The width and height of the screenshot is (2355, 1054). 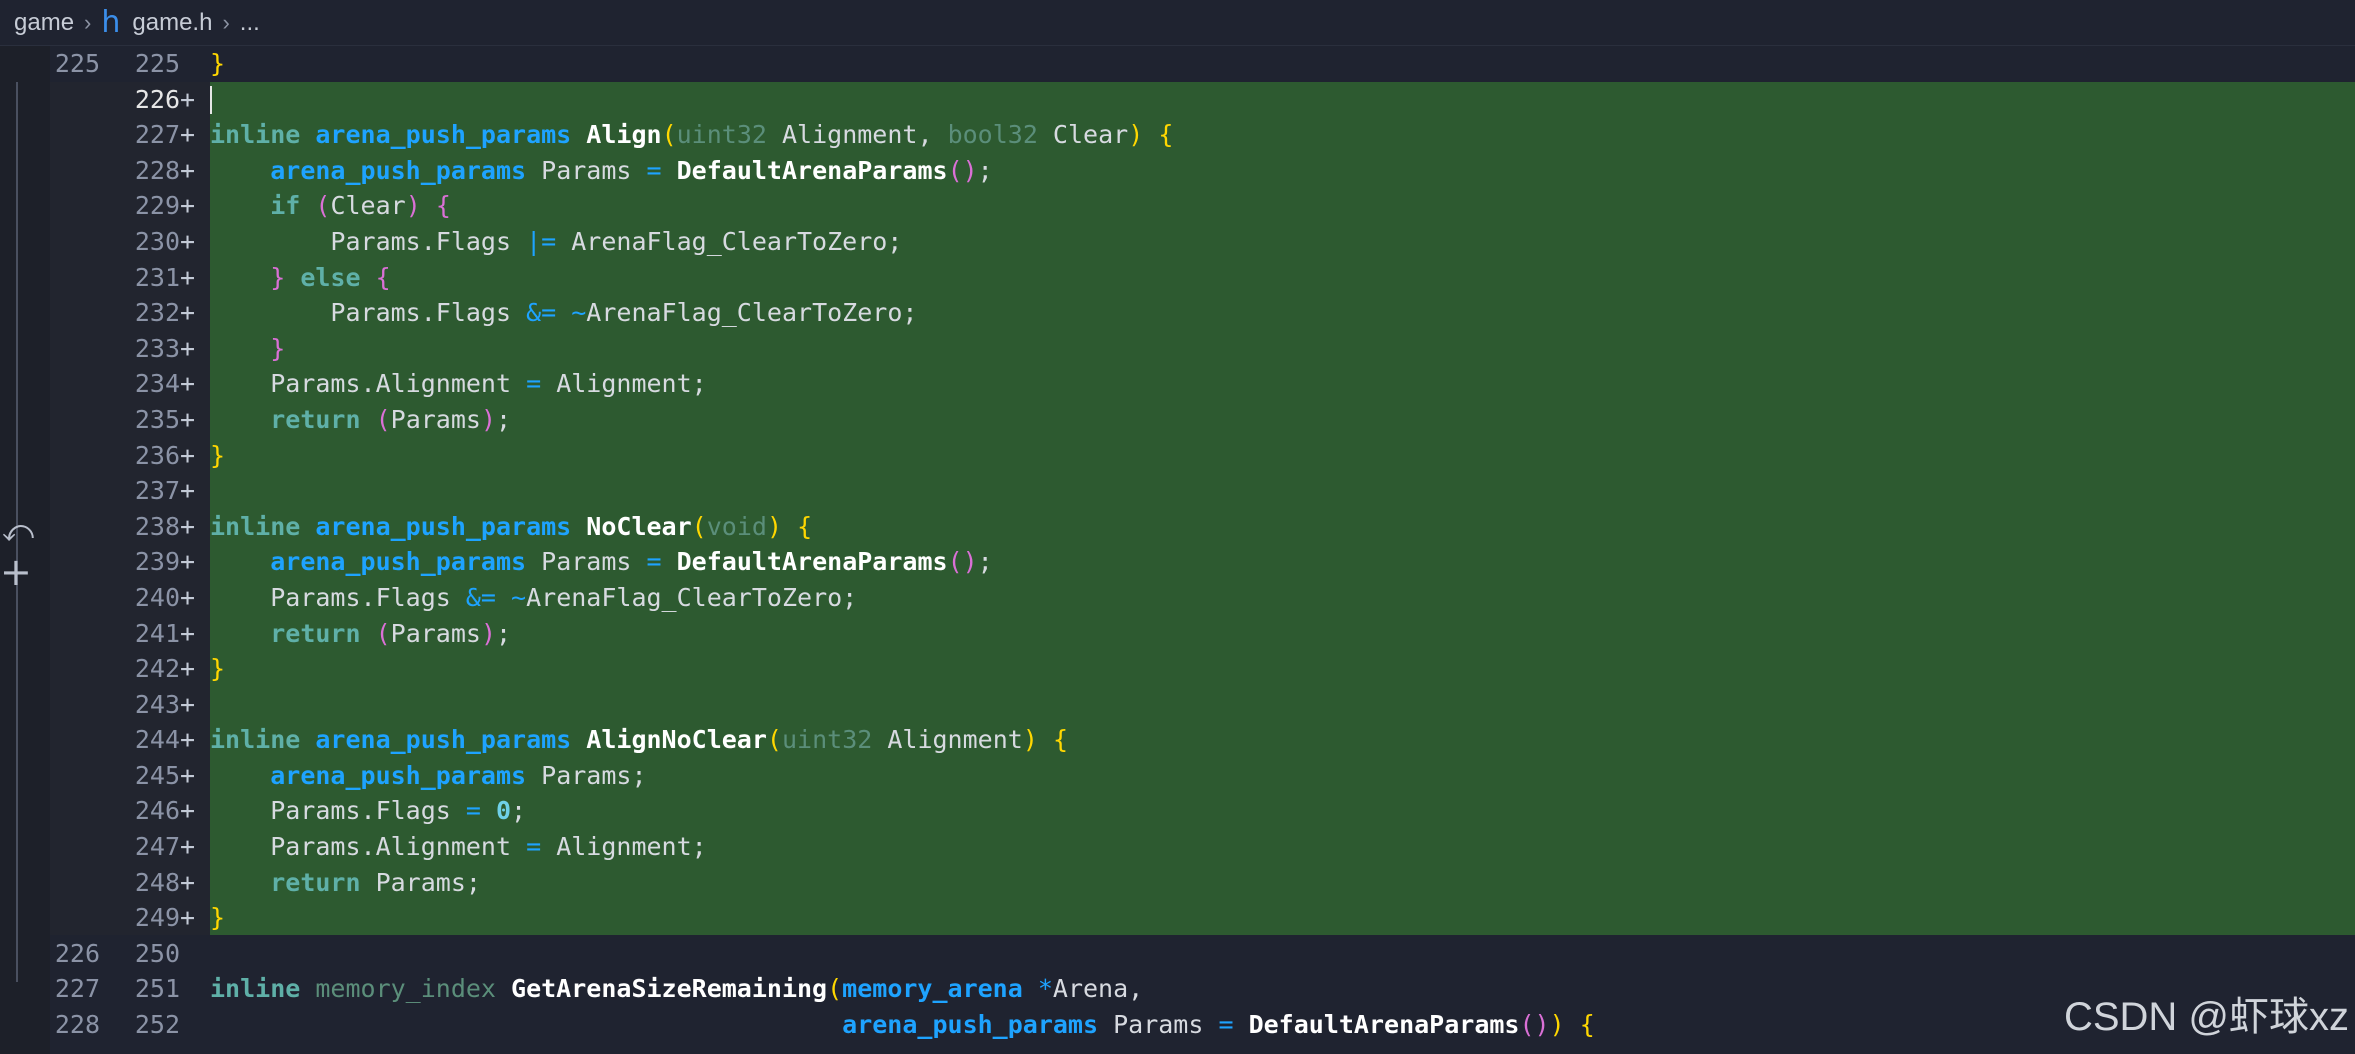 I want to click on code-text: Params.Flags |= ArenaFlag_ClearToZero;, so click(x=556, y=242).